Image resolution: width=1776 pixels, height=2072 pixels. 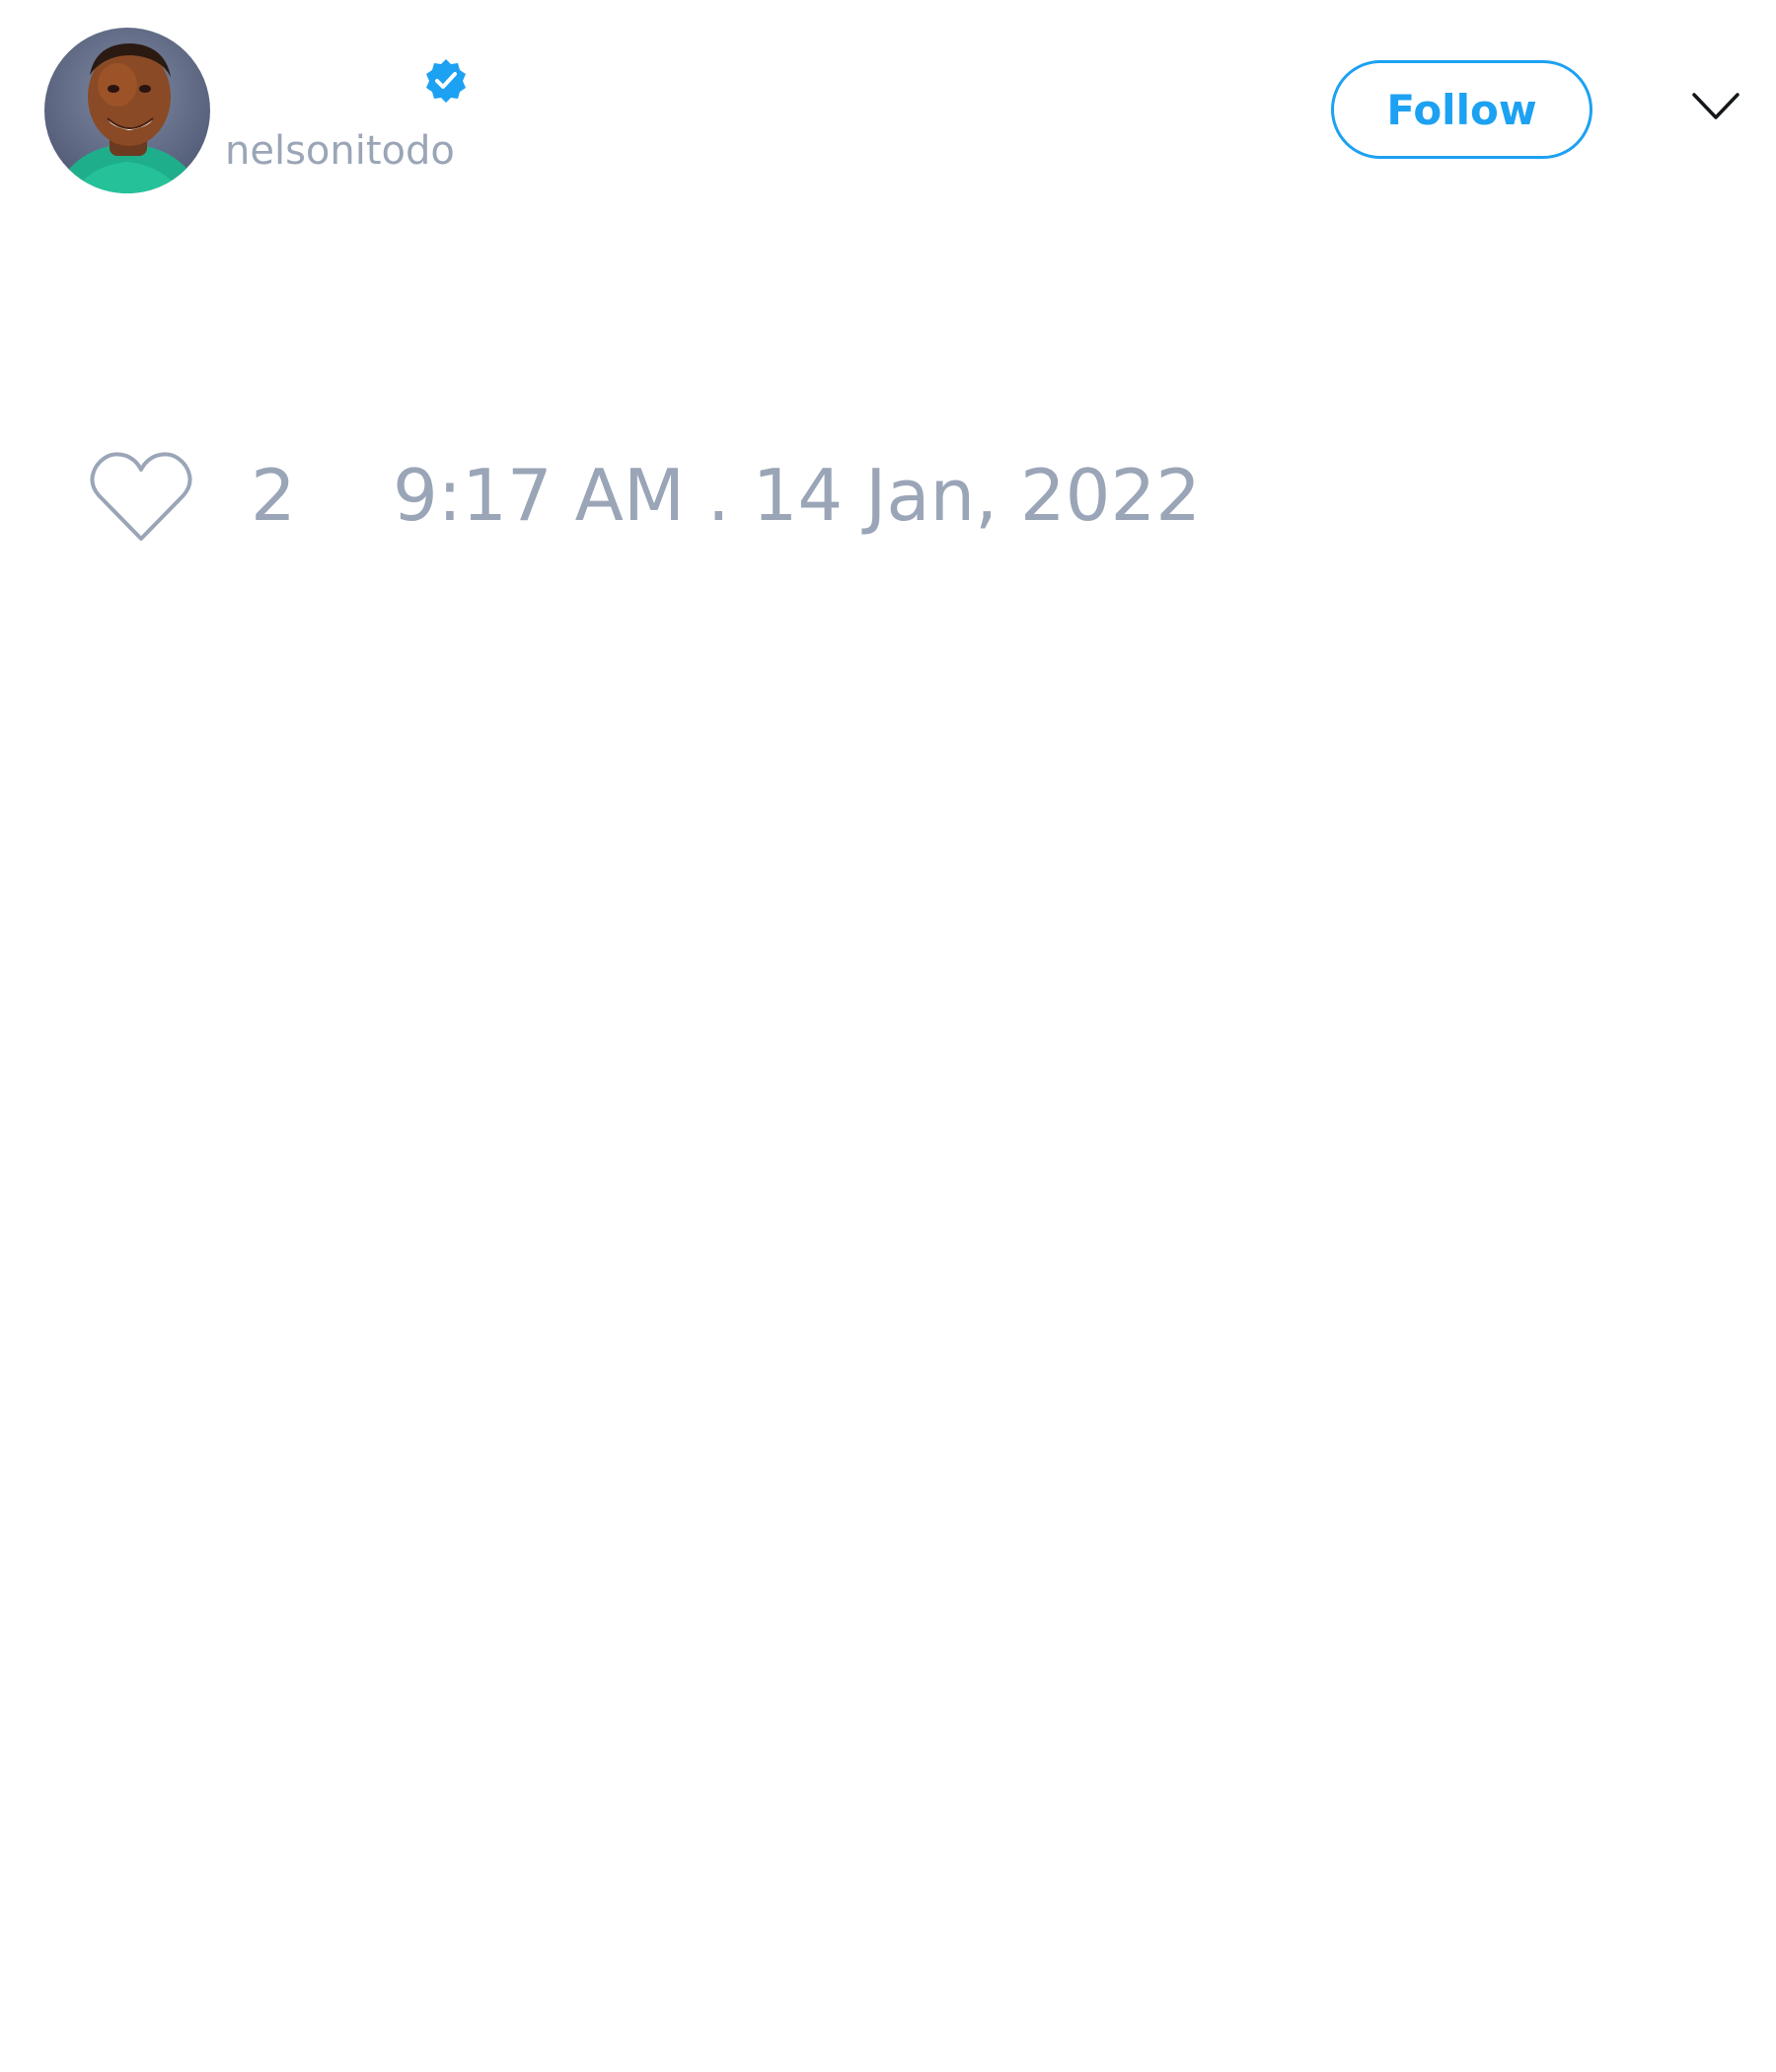 I want to click on user-handle: nelsonitodo, so click(x=340, y=151).